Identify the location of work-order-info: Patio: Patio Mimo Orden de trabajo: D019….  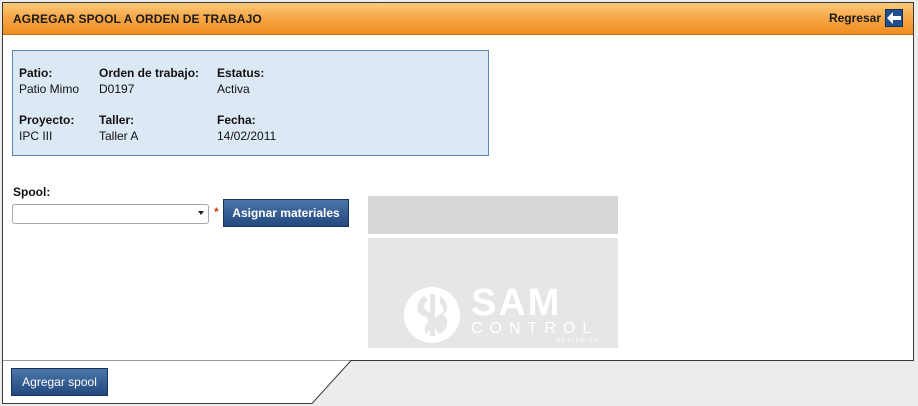
(250, 103).